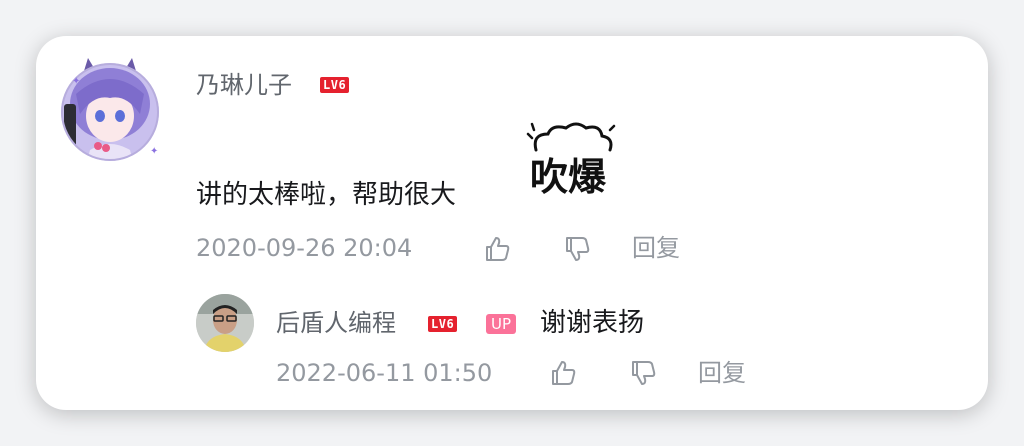 Image resolution: width=1024 pixels, height=446 pixels. I want to click on comment-text: 讲的太棒啦，帮助很大, so click(326, 195).